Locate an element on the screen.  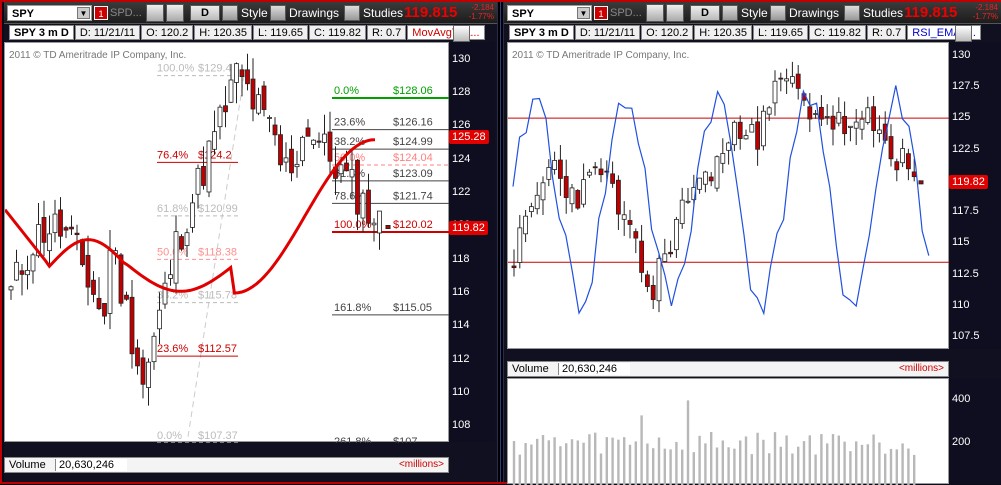
price-axis-tick: 122 is located at coordinates (461, 192).